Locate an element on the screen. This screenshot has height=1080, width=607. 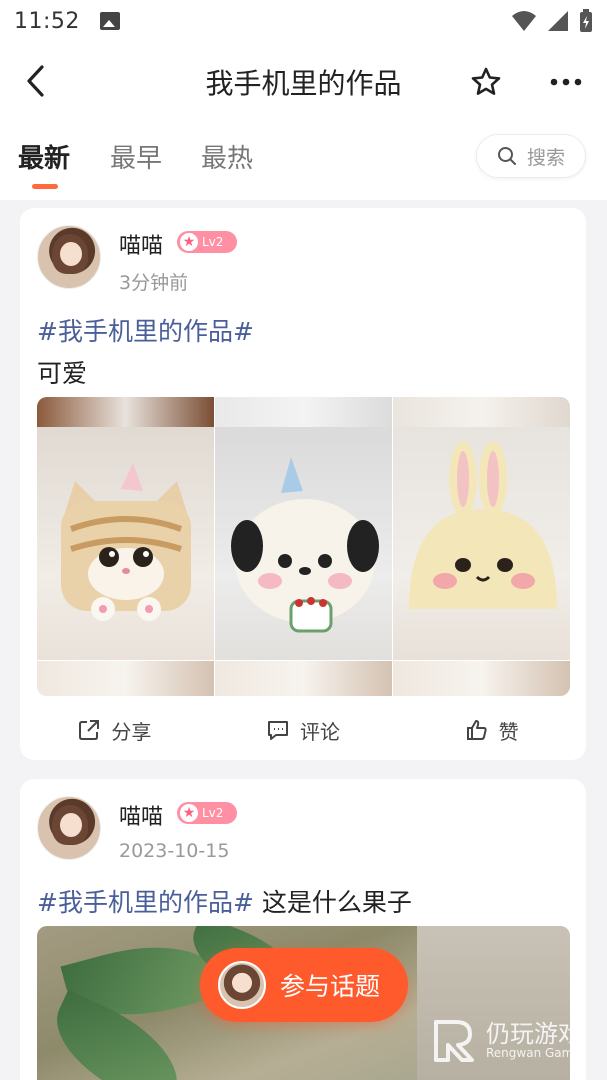
more-options-button is located at coordinates (566, 82).